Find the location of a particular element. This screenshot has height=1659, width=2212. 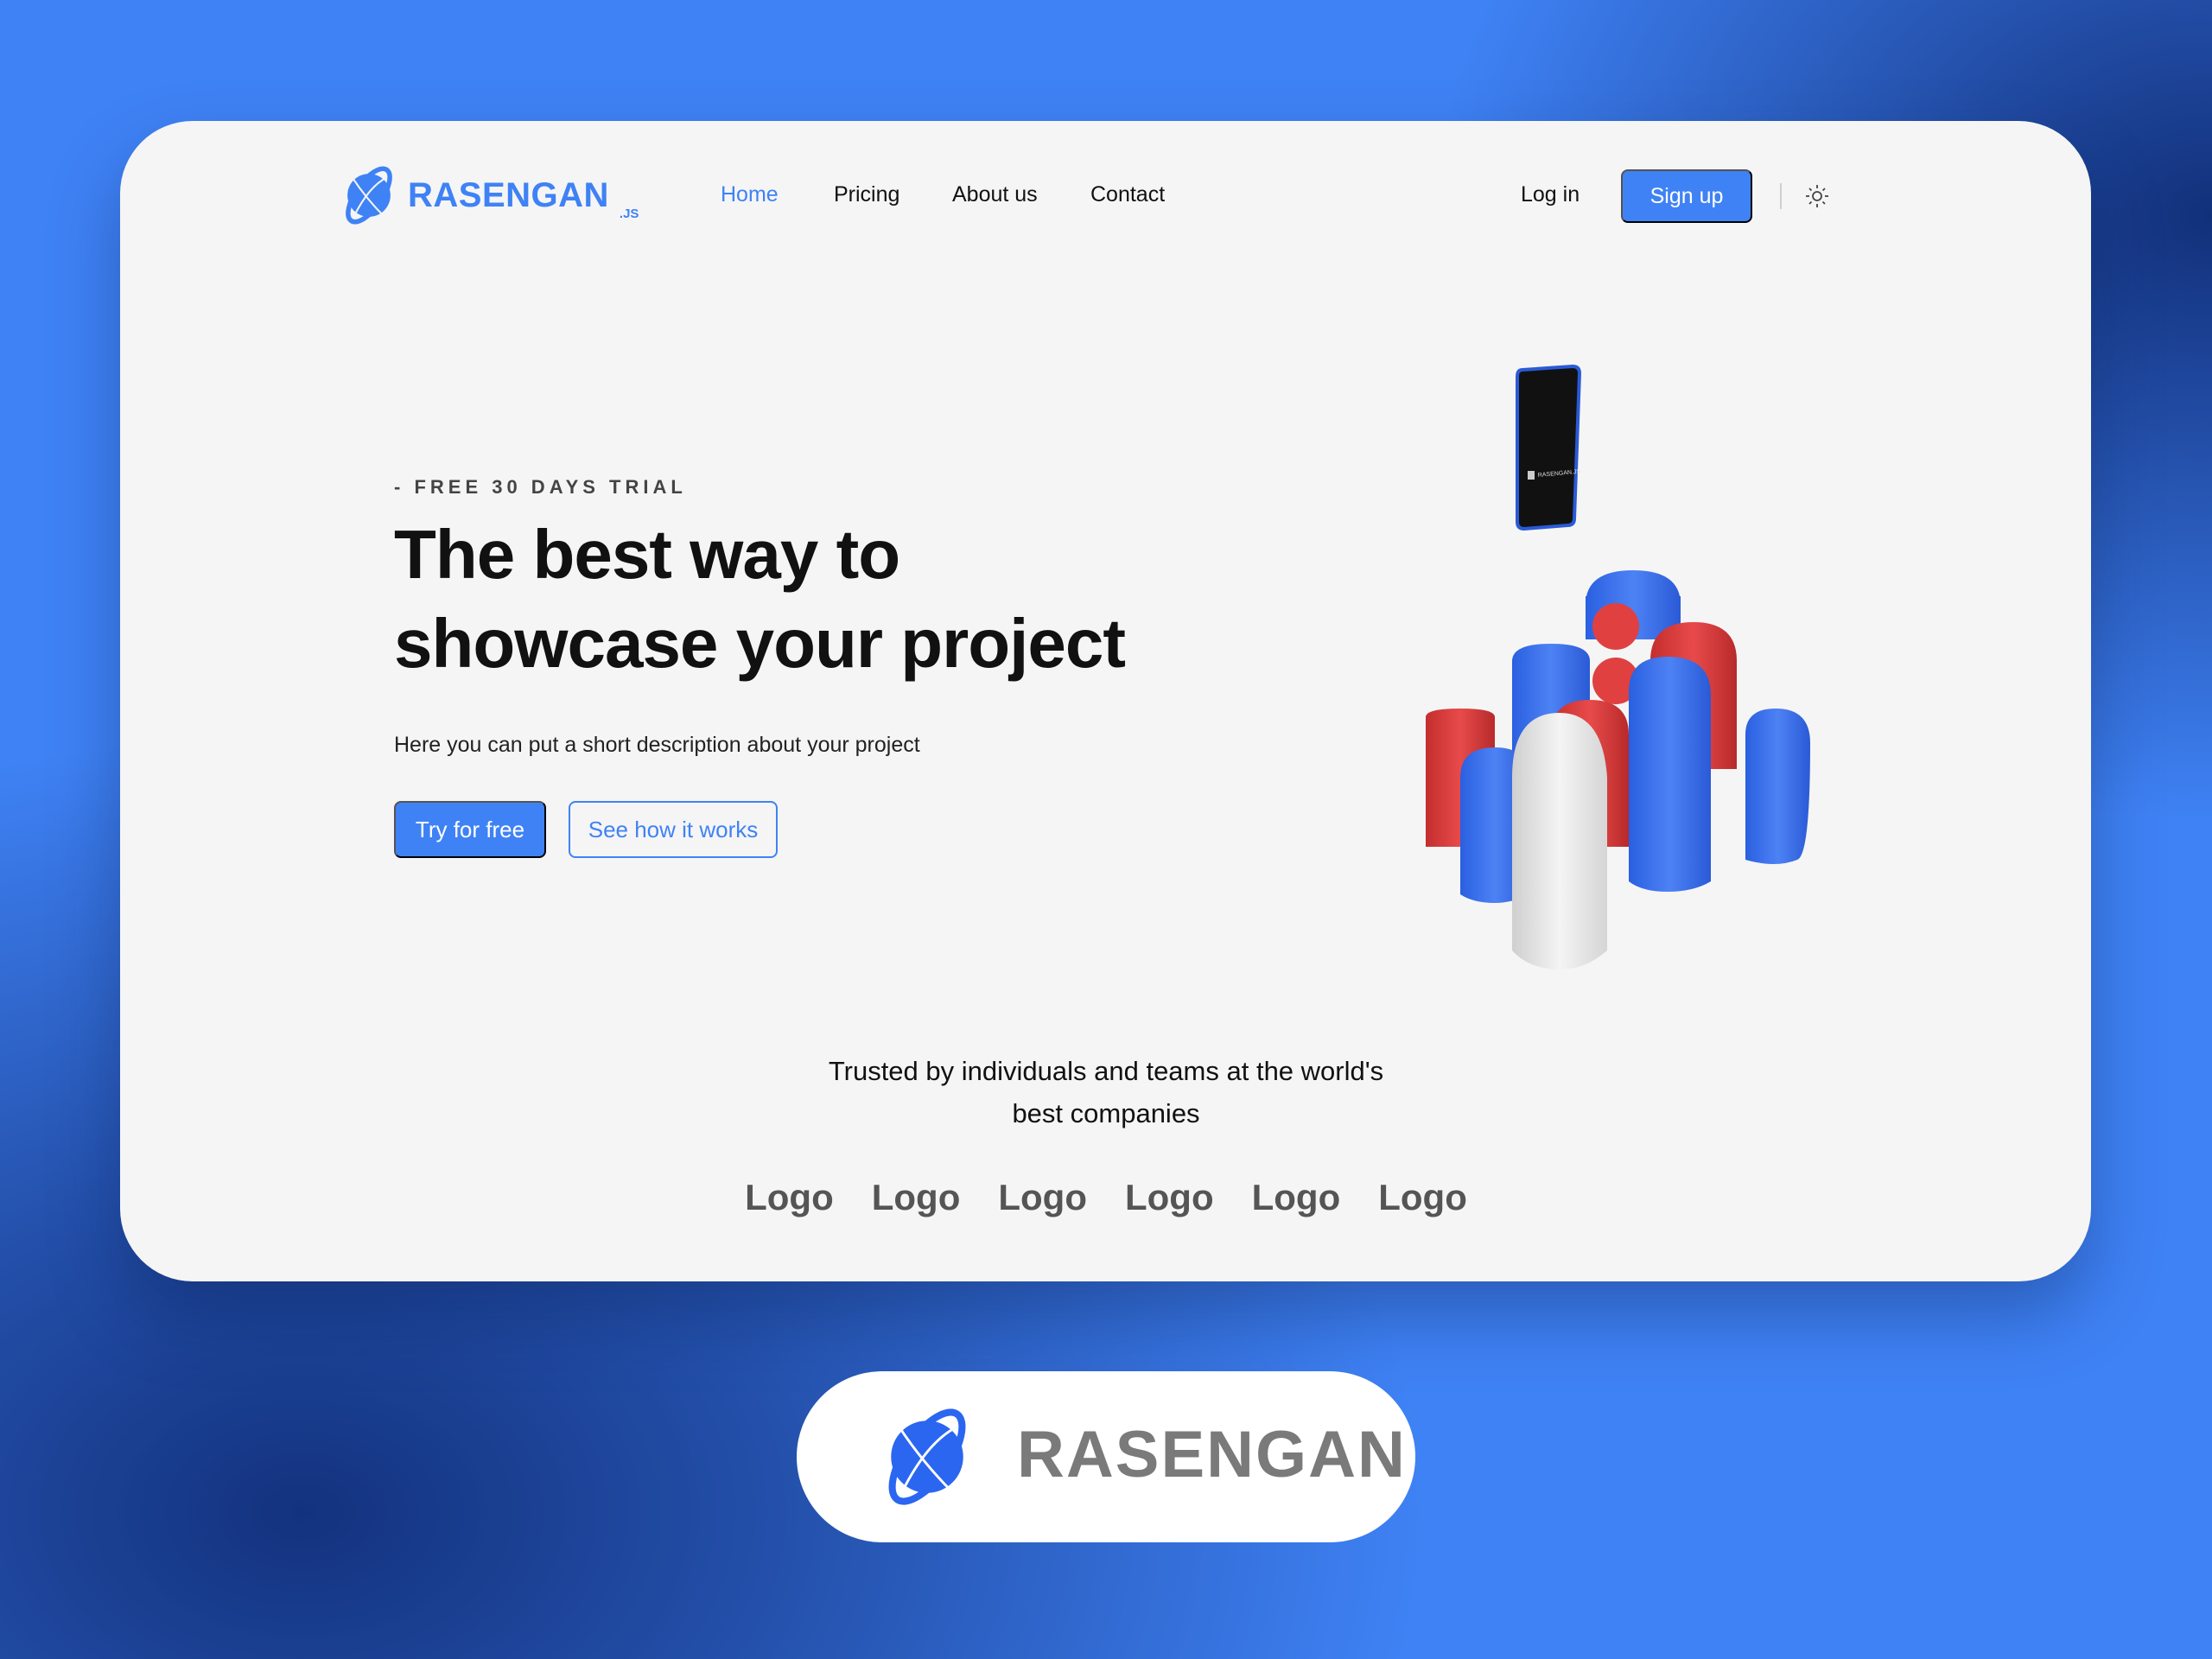

trial-kicker: - FREE 30 DAYS TRIAL is located at coordinates (540, 487).